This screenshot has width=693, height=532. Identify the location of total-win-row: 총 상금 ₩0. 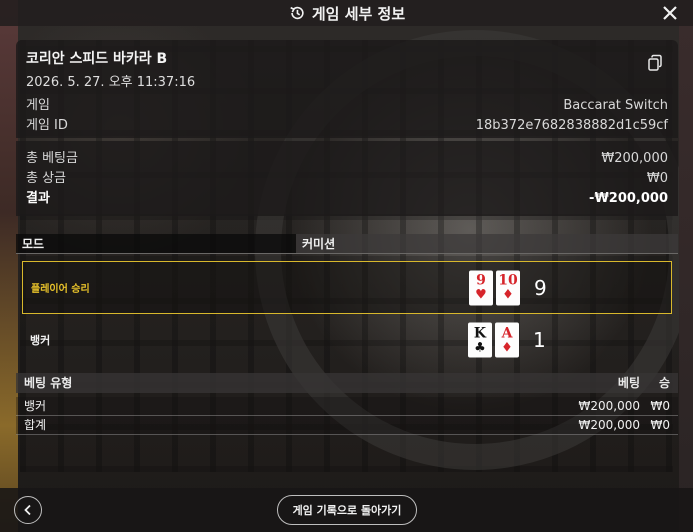
(347, 179).